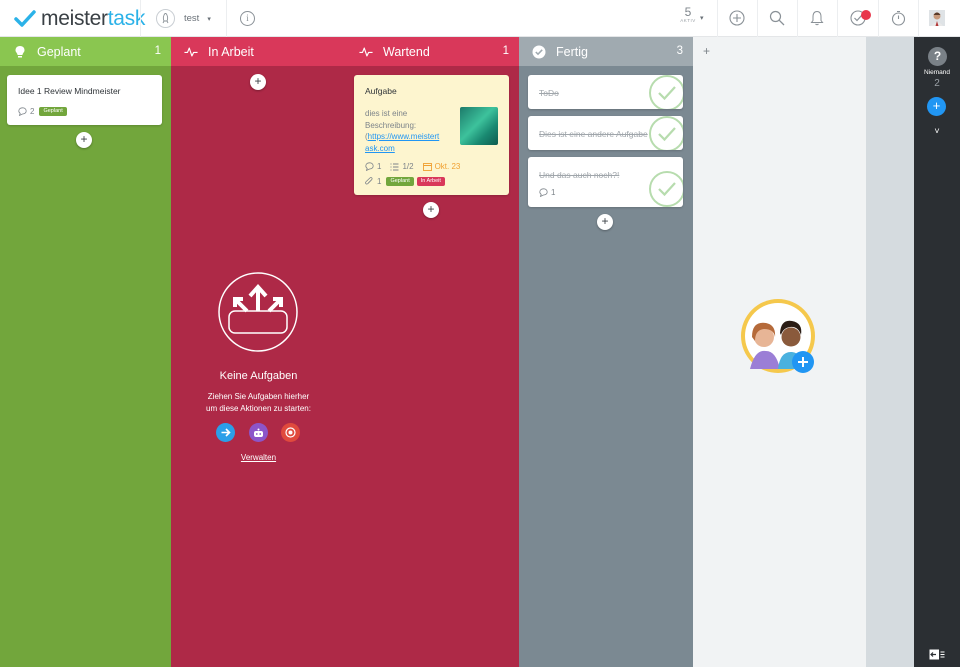  What do you see at coordinates (937, 83) in the screenshot?
I see `assignee-count: 2` at bounding box center [937, 83].